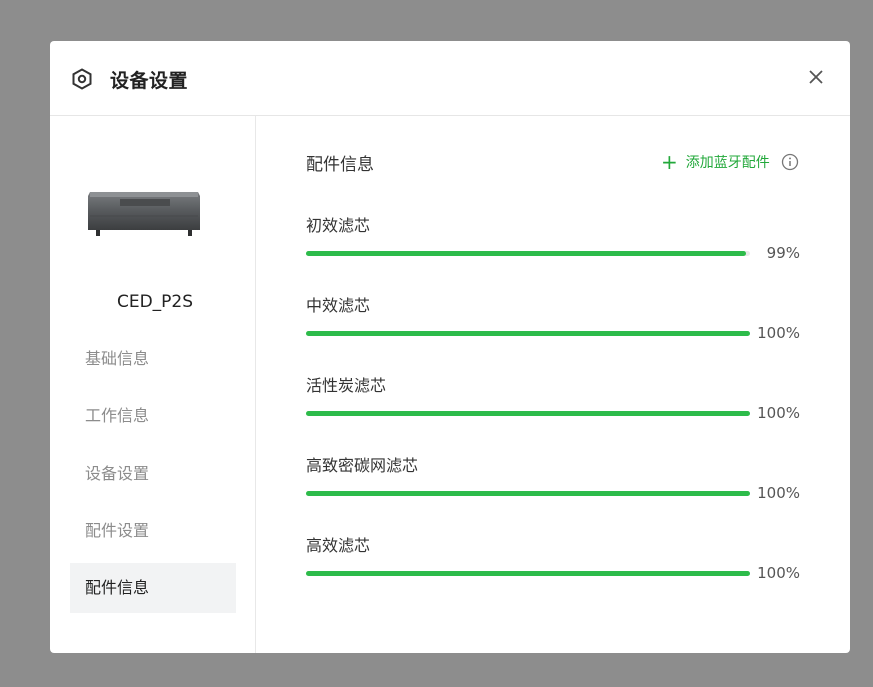 This screenshot has width=873, height=687. I want to click on filter-name: 高效滤芯, so click(338, 545).